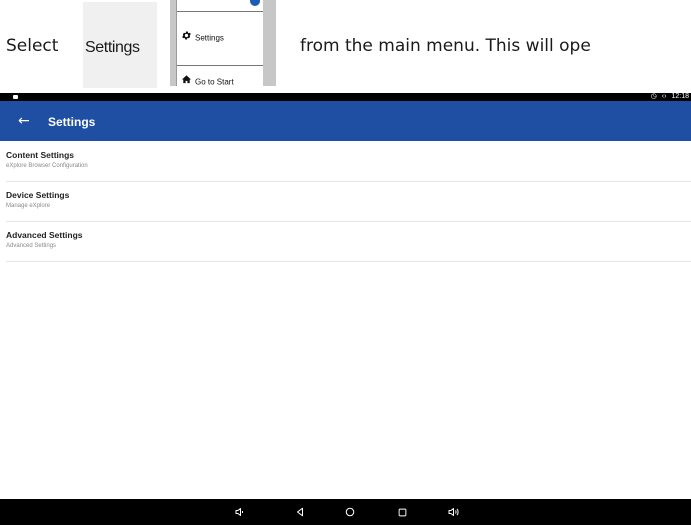 The width and height of the screenshot is (691, 525). I want to click on code-icon: ‹›, so click(664, 96).